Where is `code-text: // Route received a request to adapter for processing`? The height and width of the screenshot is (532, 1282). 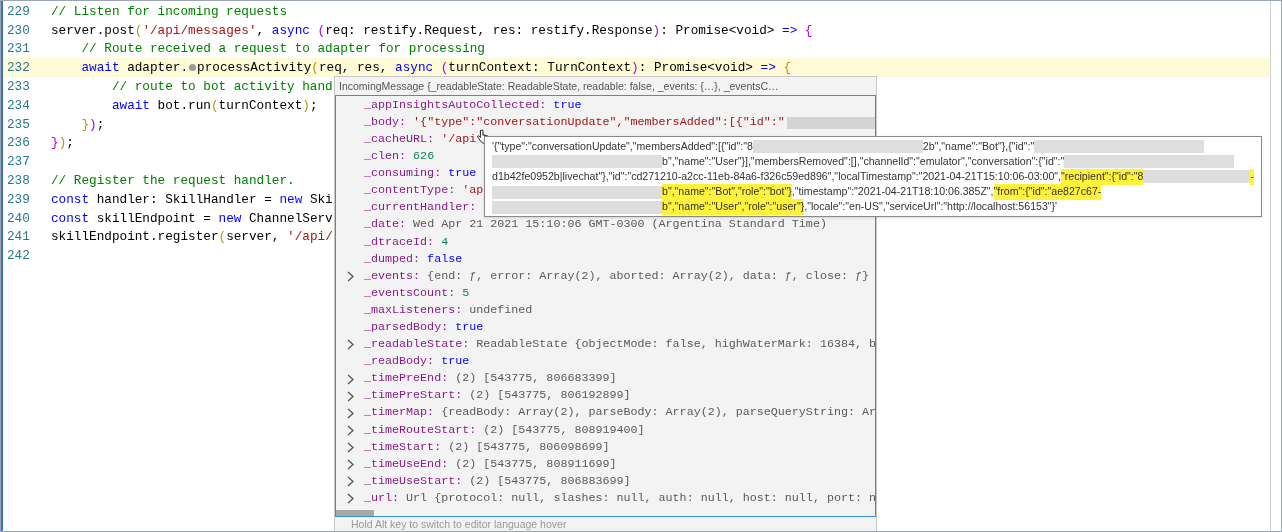
code-text: // Route received a request to adapter for processing is located at coordinates (282, 49).